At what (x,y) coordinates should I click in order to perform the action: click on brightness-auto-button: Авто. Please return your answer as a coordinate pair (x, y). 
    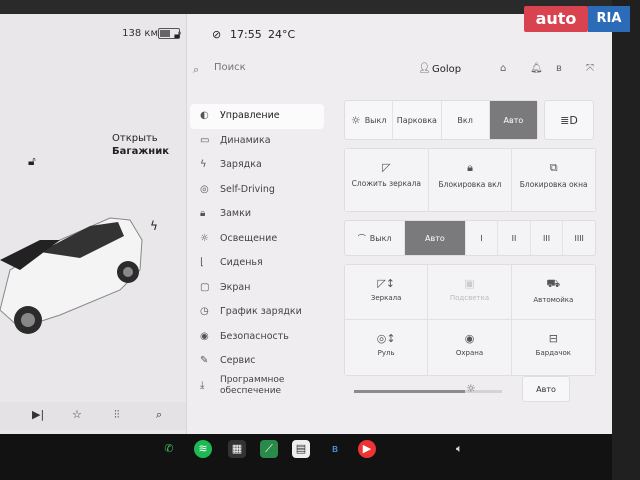
    Looking at the image, I should click on (546, 389).